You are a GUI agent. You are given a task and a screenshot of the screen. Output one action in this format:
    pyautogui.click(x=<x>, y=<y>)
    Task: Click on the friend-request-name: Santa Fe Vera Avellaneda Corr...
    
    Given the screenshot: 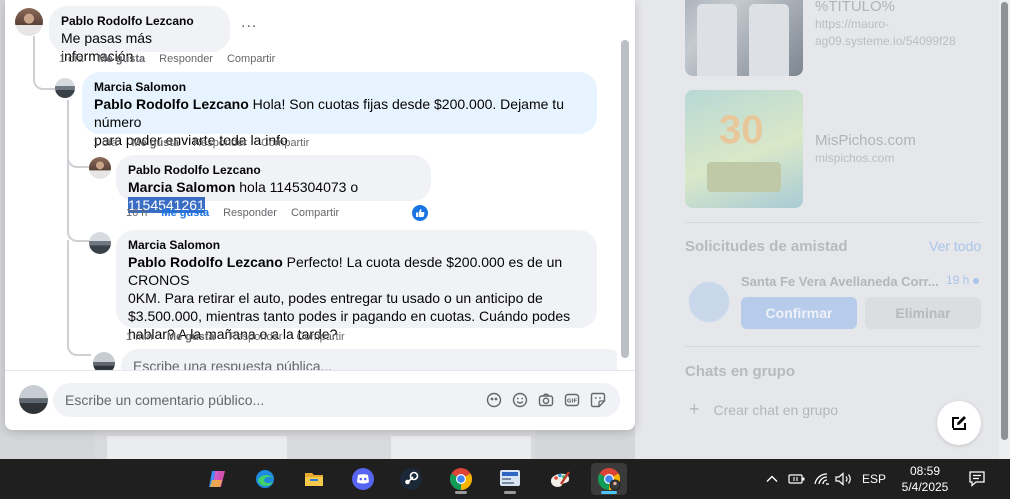 What is the action you would take?
    pyautogui.click(x=840, y=281)
    